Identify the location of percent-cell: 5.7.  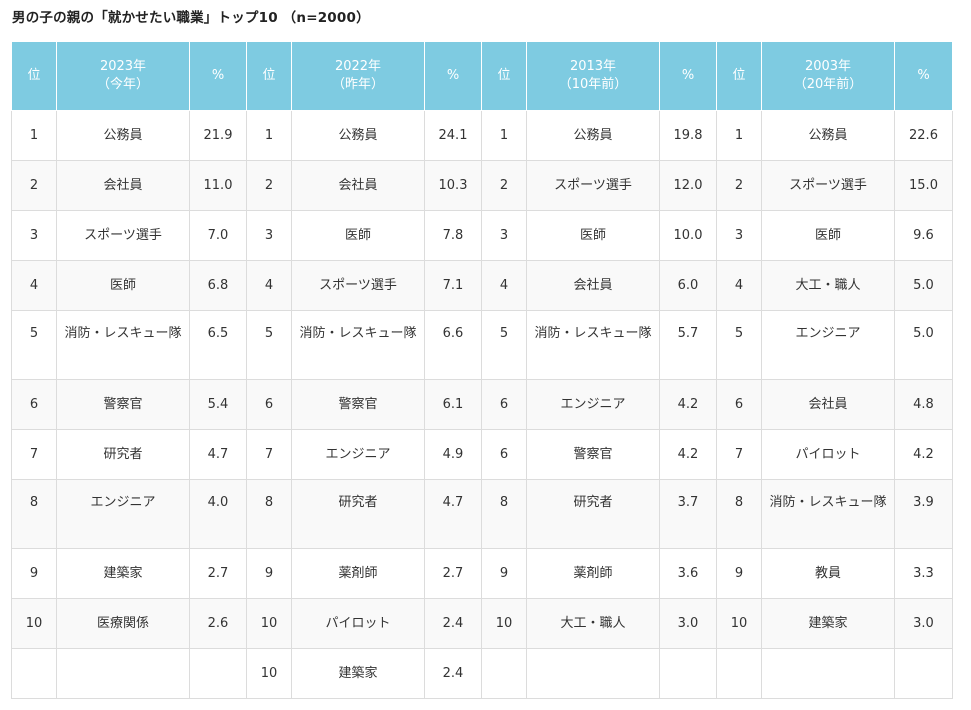
(688, 345).